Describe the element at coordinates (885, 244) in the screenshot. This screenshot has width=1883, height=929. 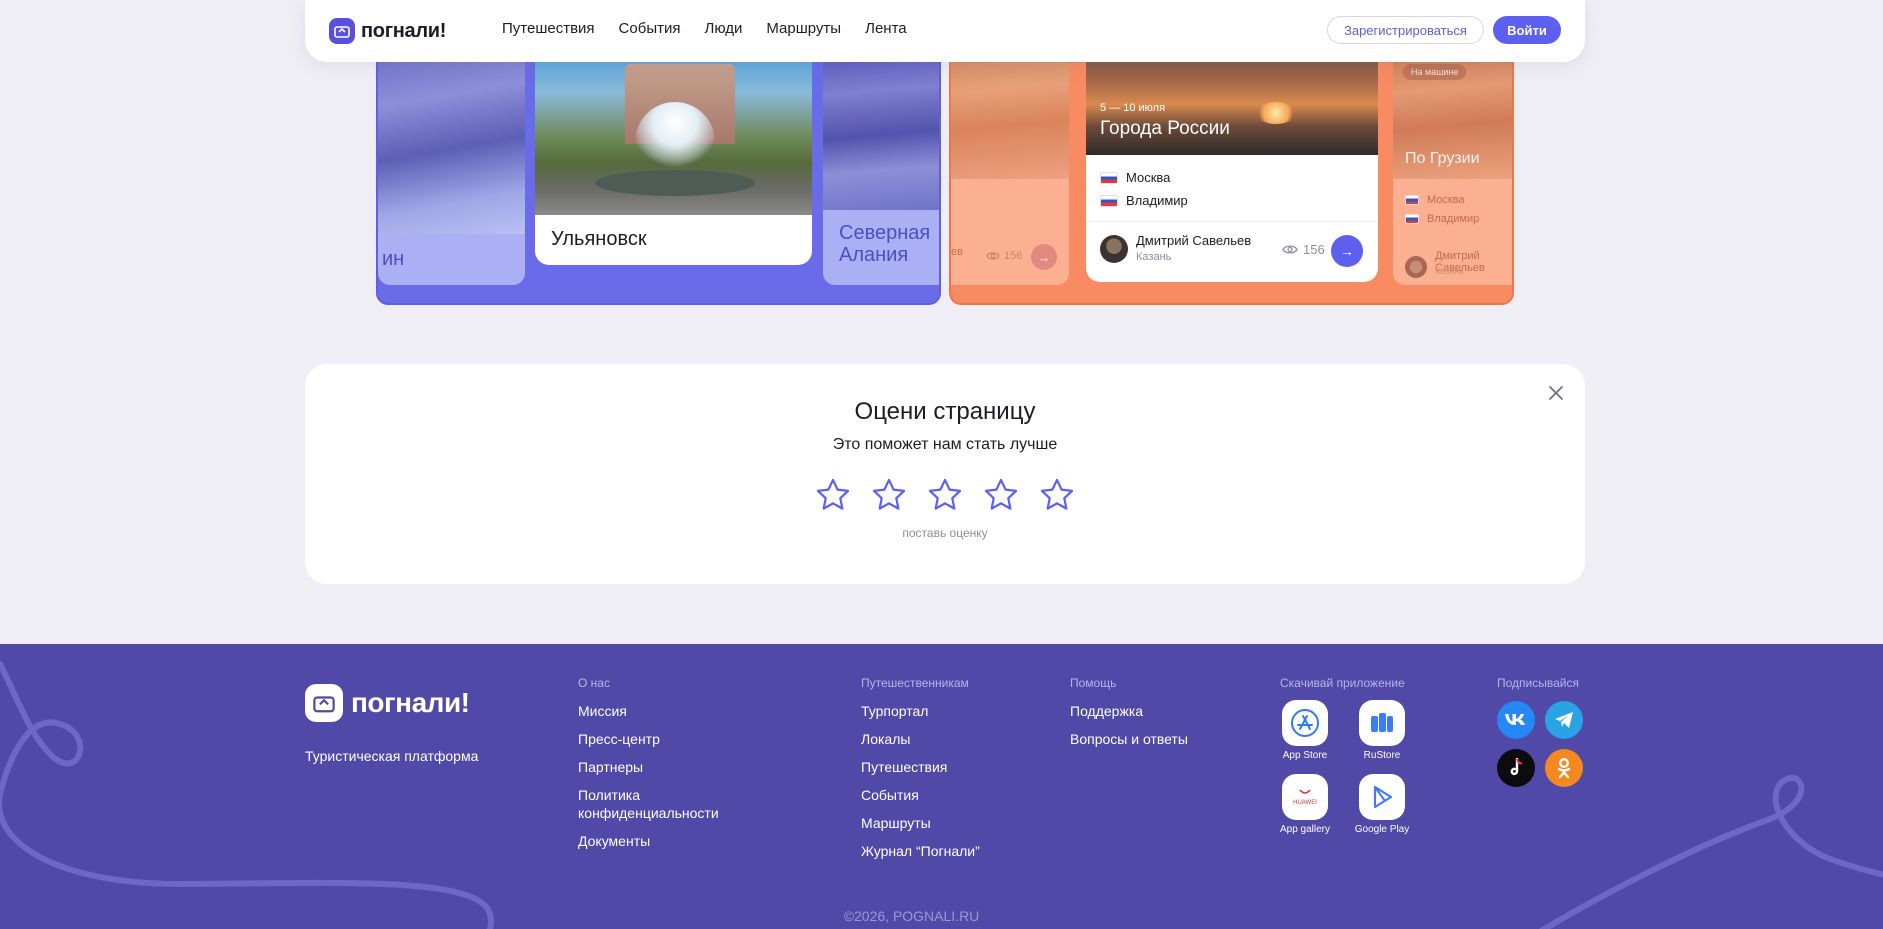
I see `destination-title: Северная Алания` at that location.